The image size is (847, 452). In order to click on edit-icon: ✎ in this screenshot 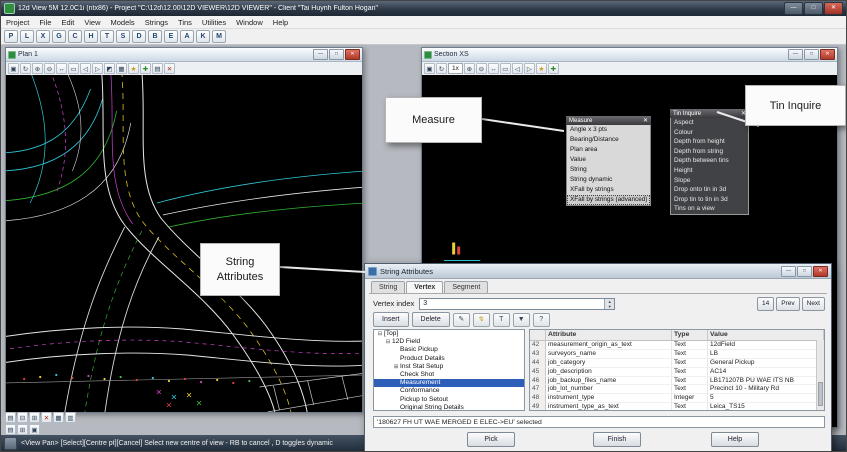, I will do `click(461, 319)`.